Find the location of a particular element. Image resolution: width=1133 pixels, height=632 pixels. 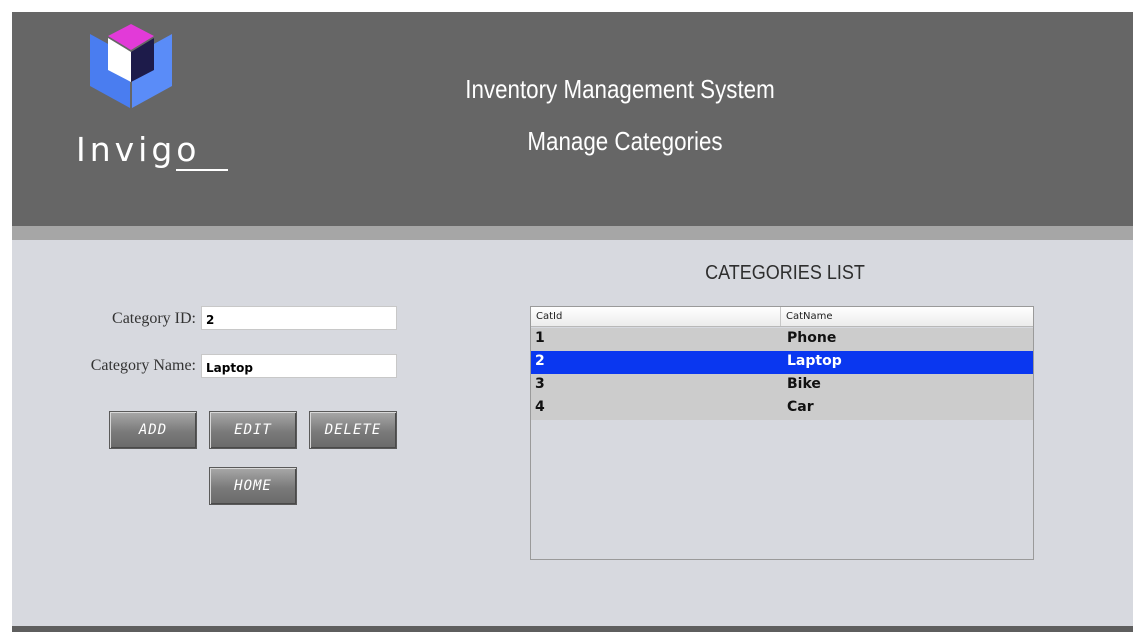

column-header-catname: CatName is located at coordinates (907, 316).